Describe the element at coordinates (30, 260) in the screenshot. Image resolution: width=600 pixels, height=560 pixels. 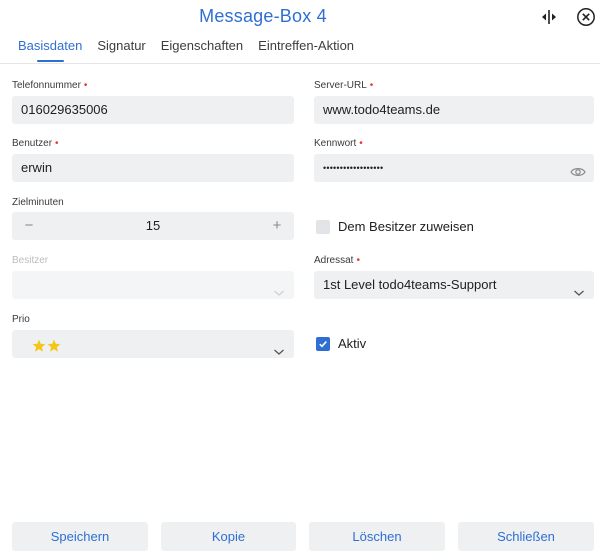
I see `besitzer-label: Besitzer` at that location.